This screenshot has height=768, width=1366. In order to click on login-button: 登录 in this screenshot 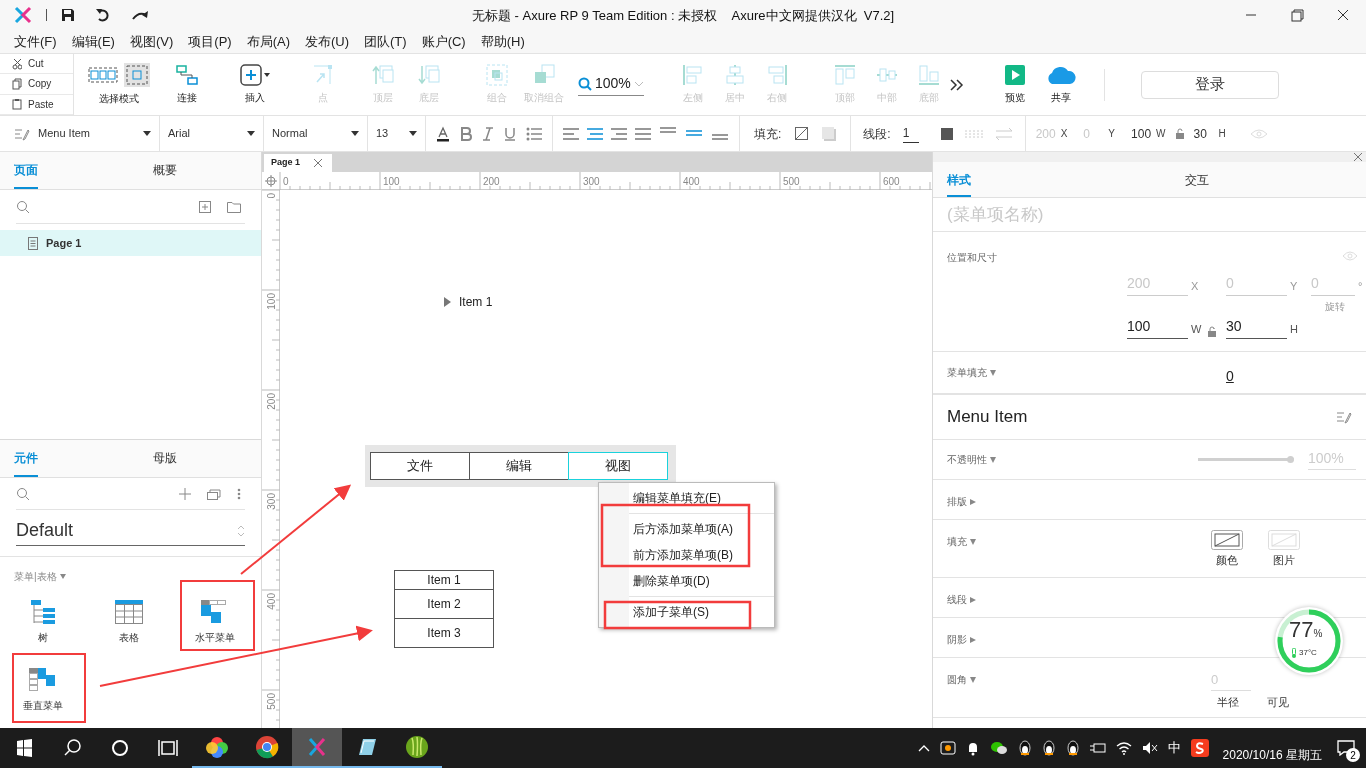, I will do `click(1209, 84)`.